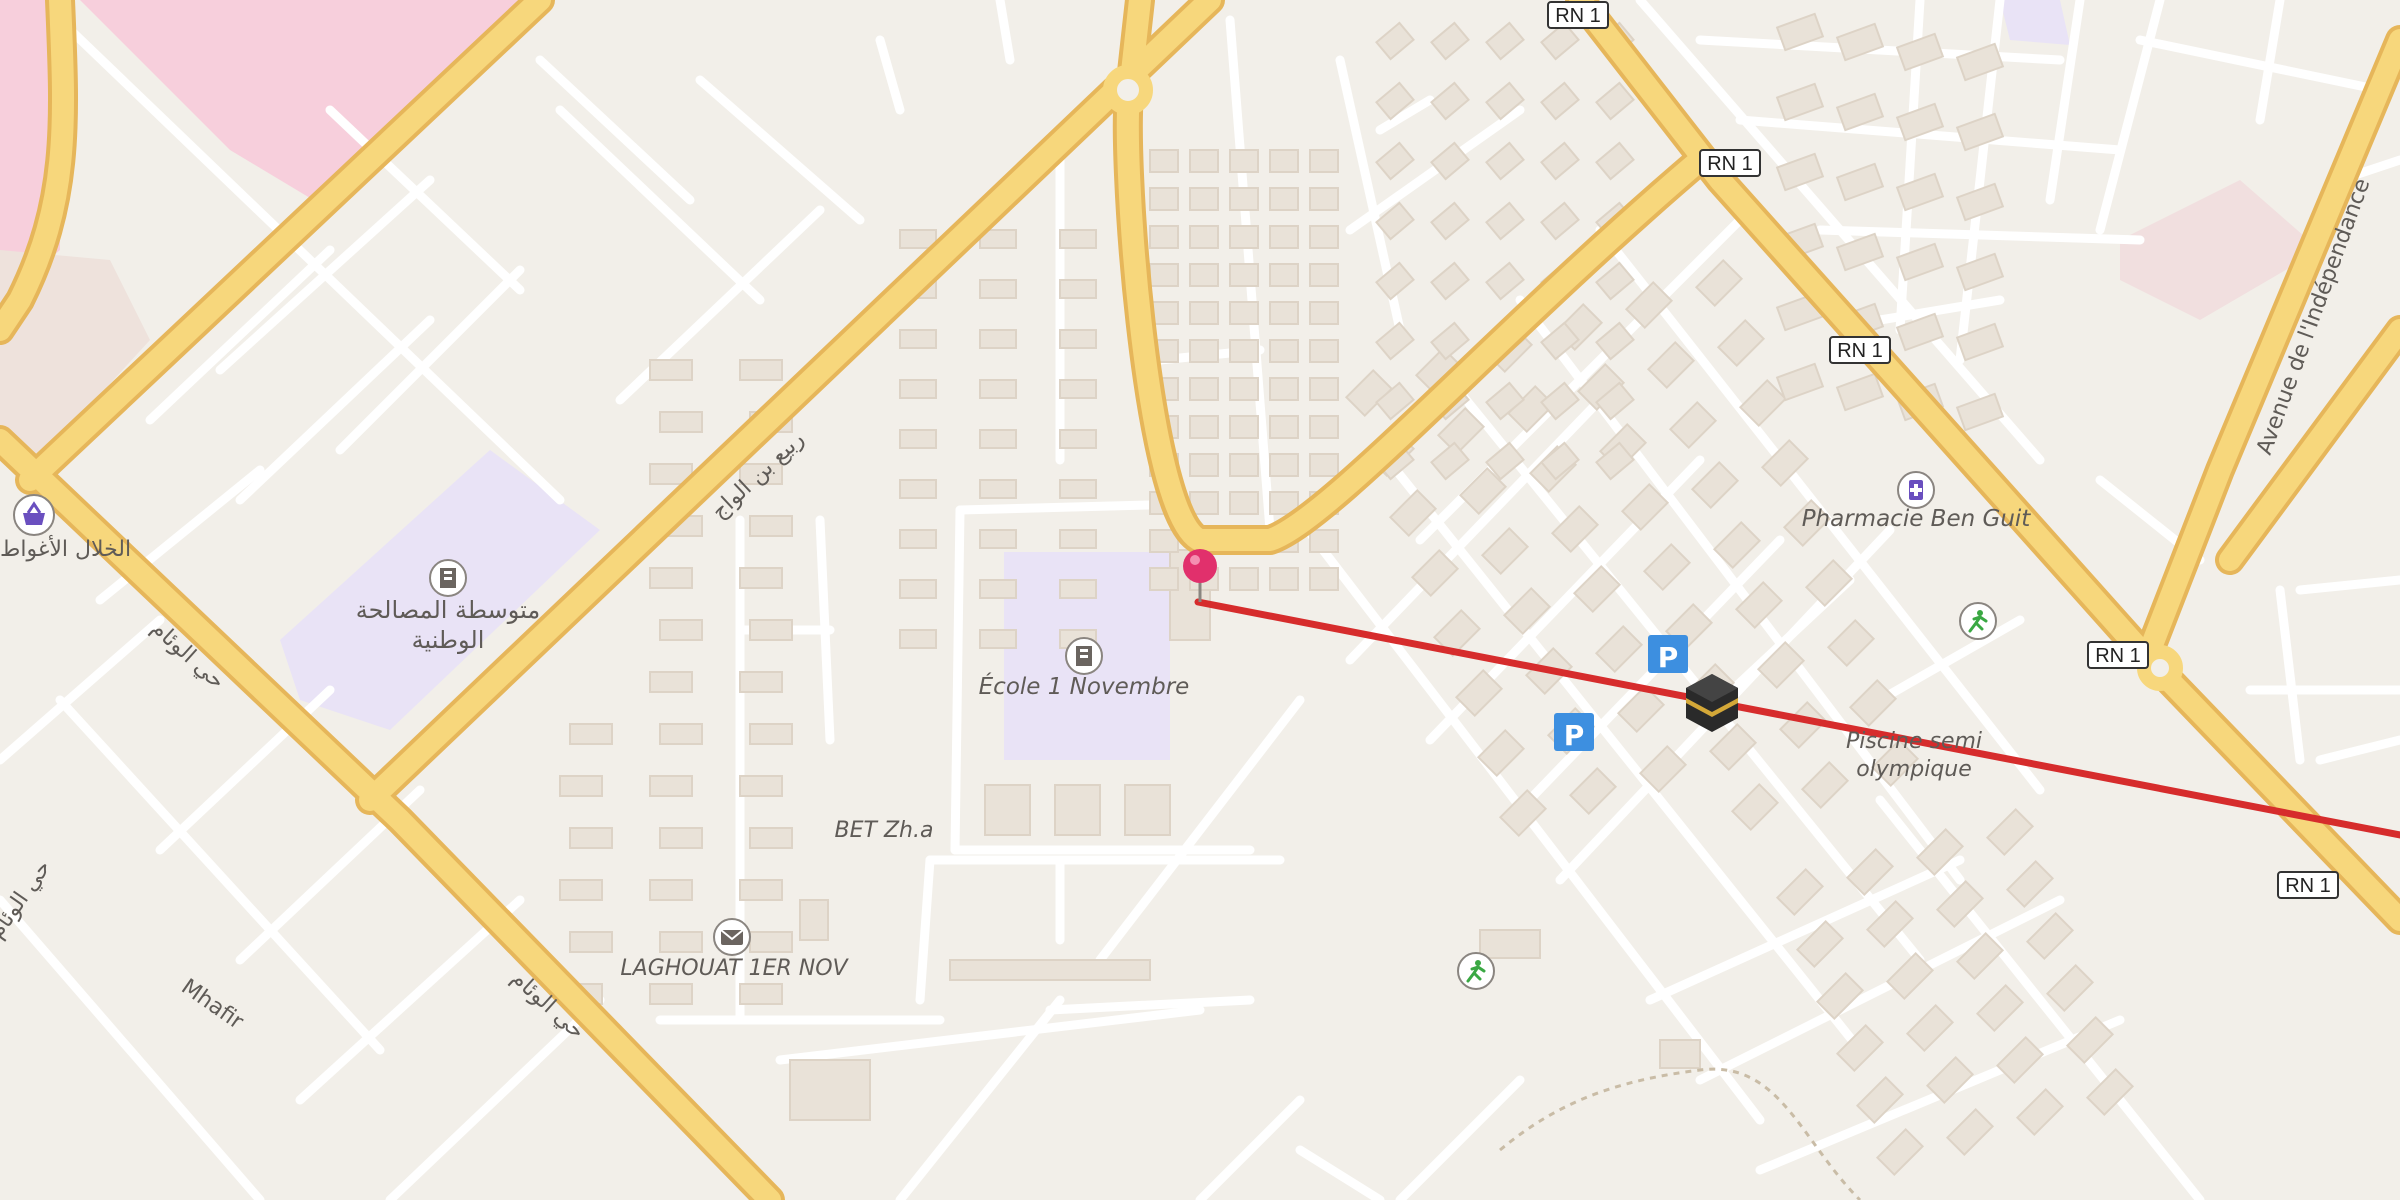  Describe the element at coordinates (884, 830) in the screenshot. I see `bet-label: BET Zh.a` at that location.